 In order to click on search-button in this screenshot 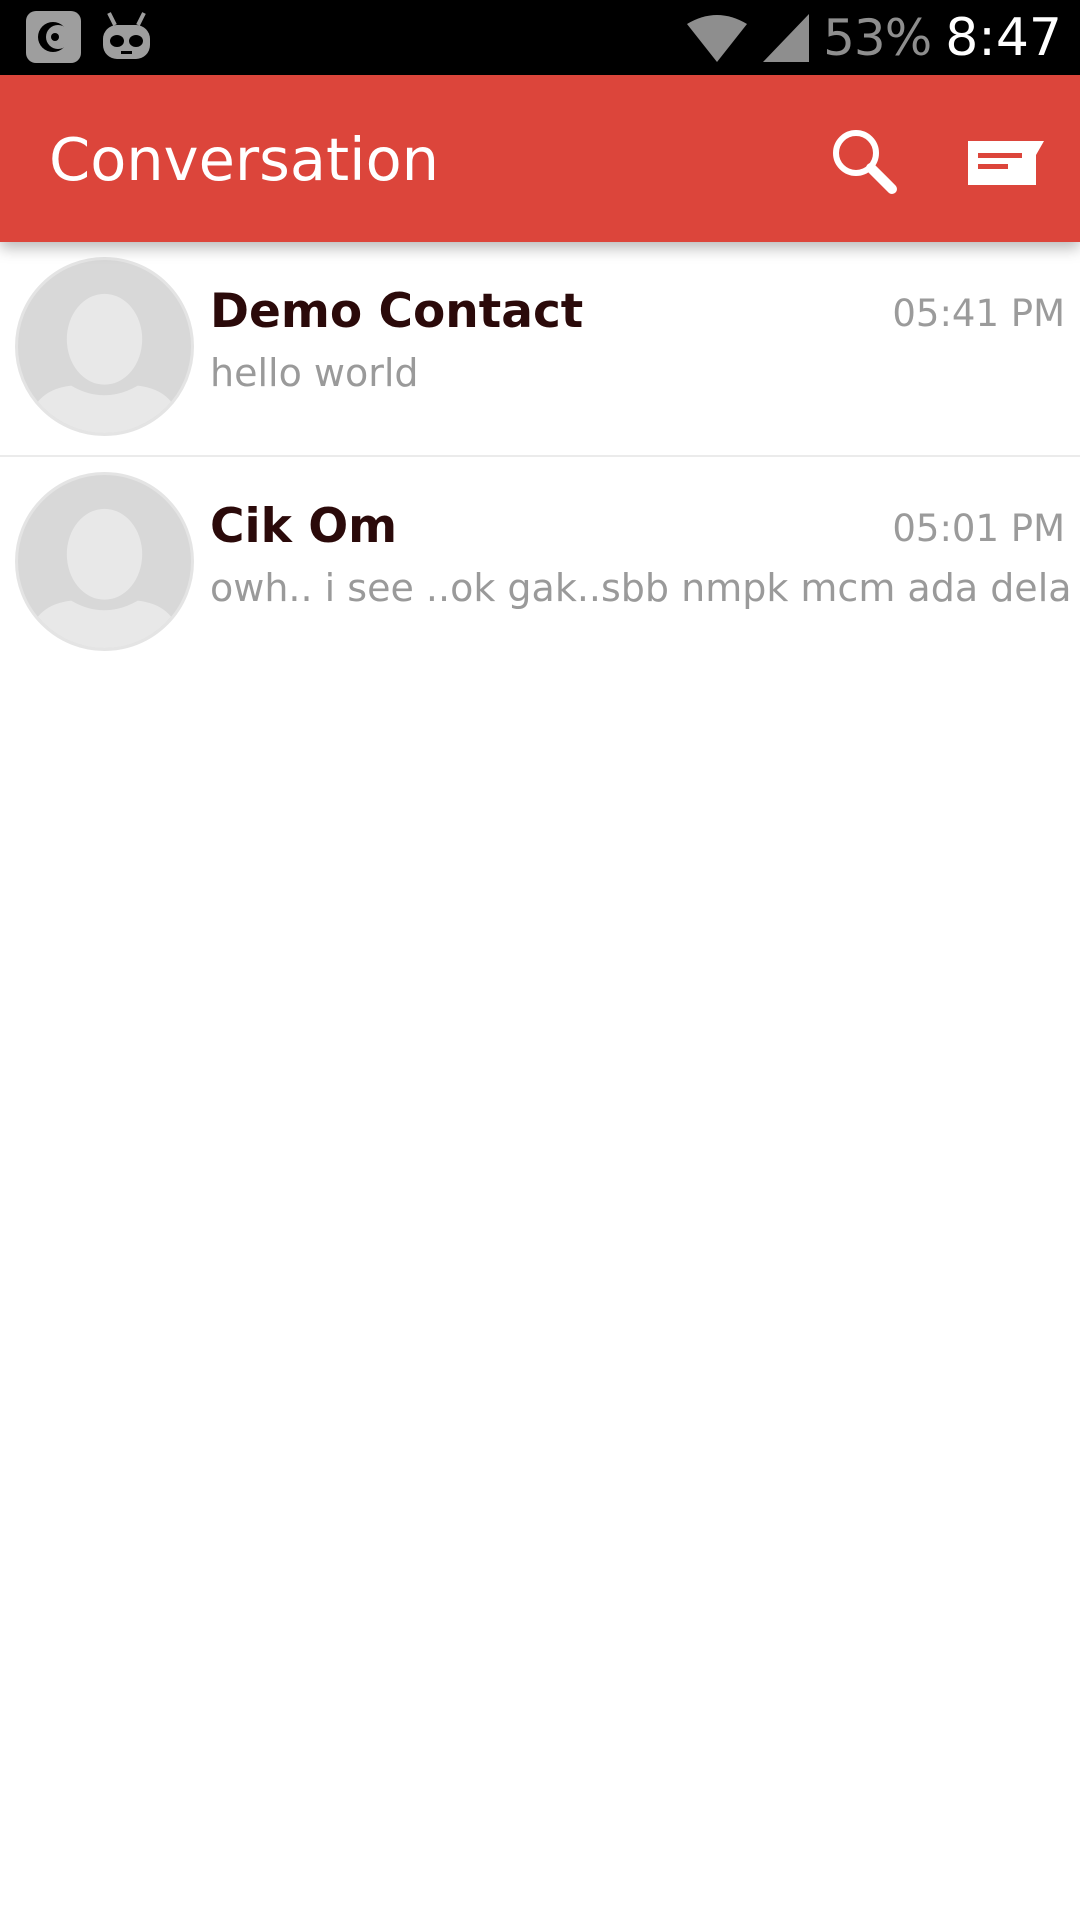, I will do `click(864, 161)`.